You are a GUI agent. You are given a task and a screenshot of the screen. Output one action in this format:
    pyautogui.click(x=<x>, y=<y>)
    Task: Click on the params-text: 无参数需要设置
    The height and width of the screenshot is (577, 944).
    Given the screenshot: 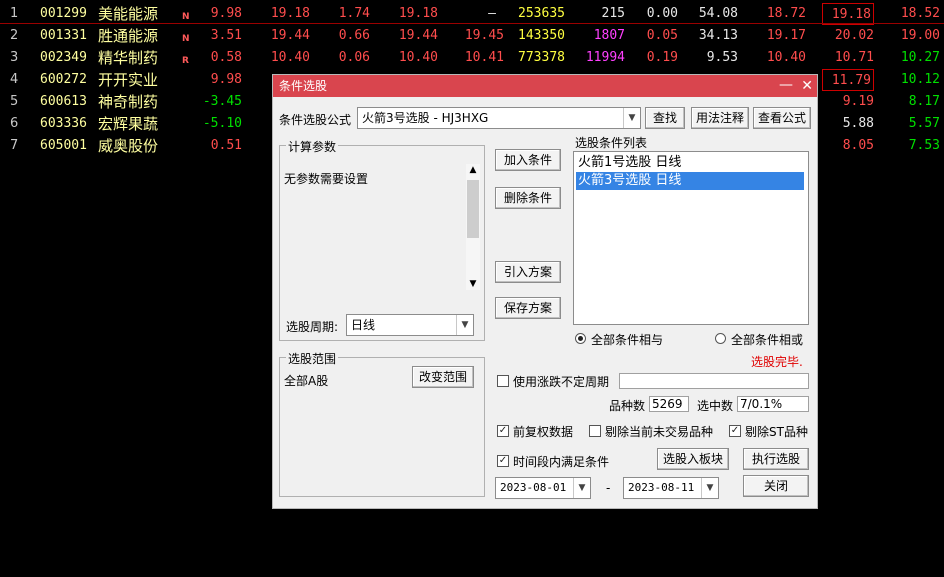 What is the action you would take?
    pyautogui.click(x=326, y=179)
    